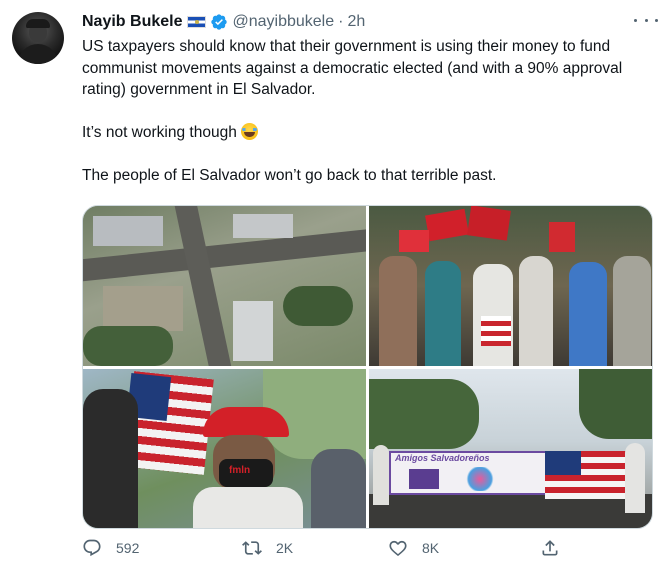 The image size is (666, 570). What do you see at coordinates (92, 548) in the screenshot?
I see `reply-icon` at bounding box center [92, 548].